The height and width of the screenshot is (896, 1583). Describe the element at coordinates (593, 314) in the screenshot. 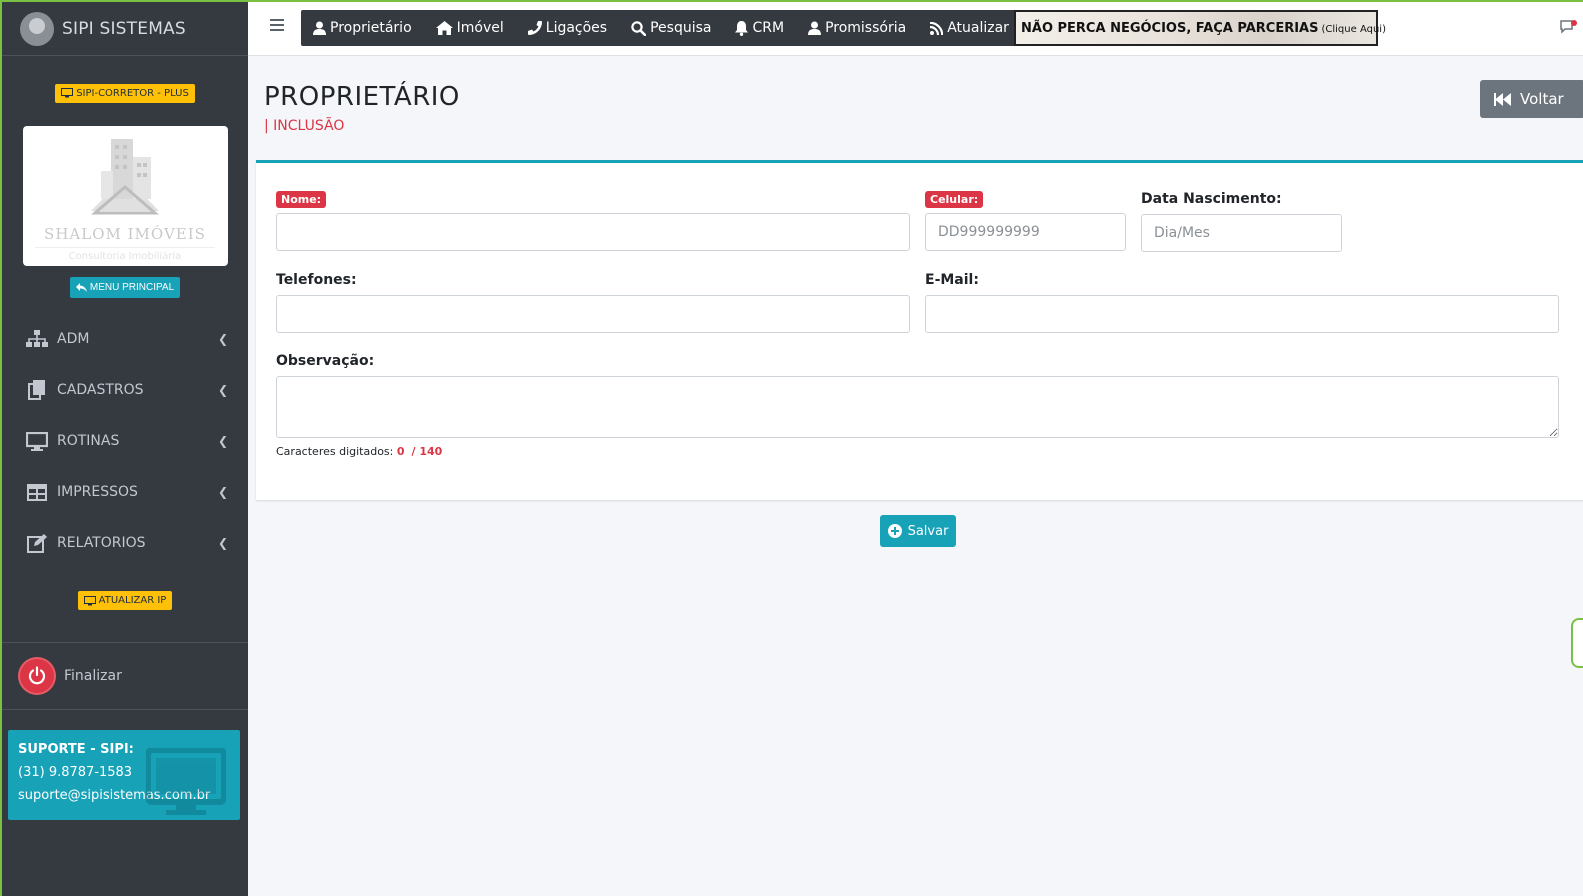

I see `telefones-input` at that location.